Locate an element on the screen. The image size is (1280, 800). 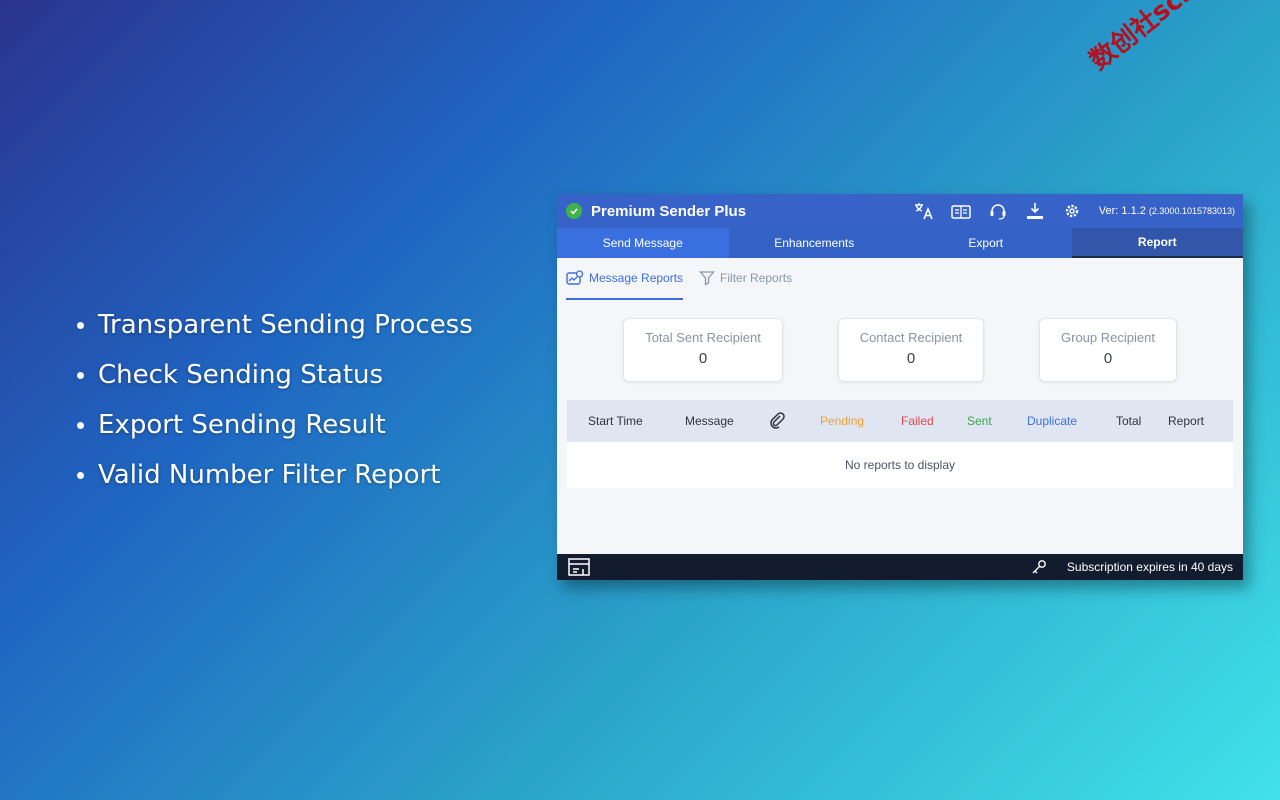
store-icon is located at coordinates (579, 567).